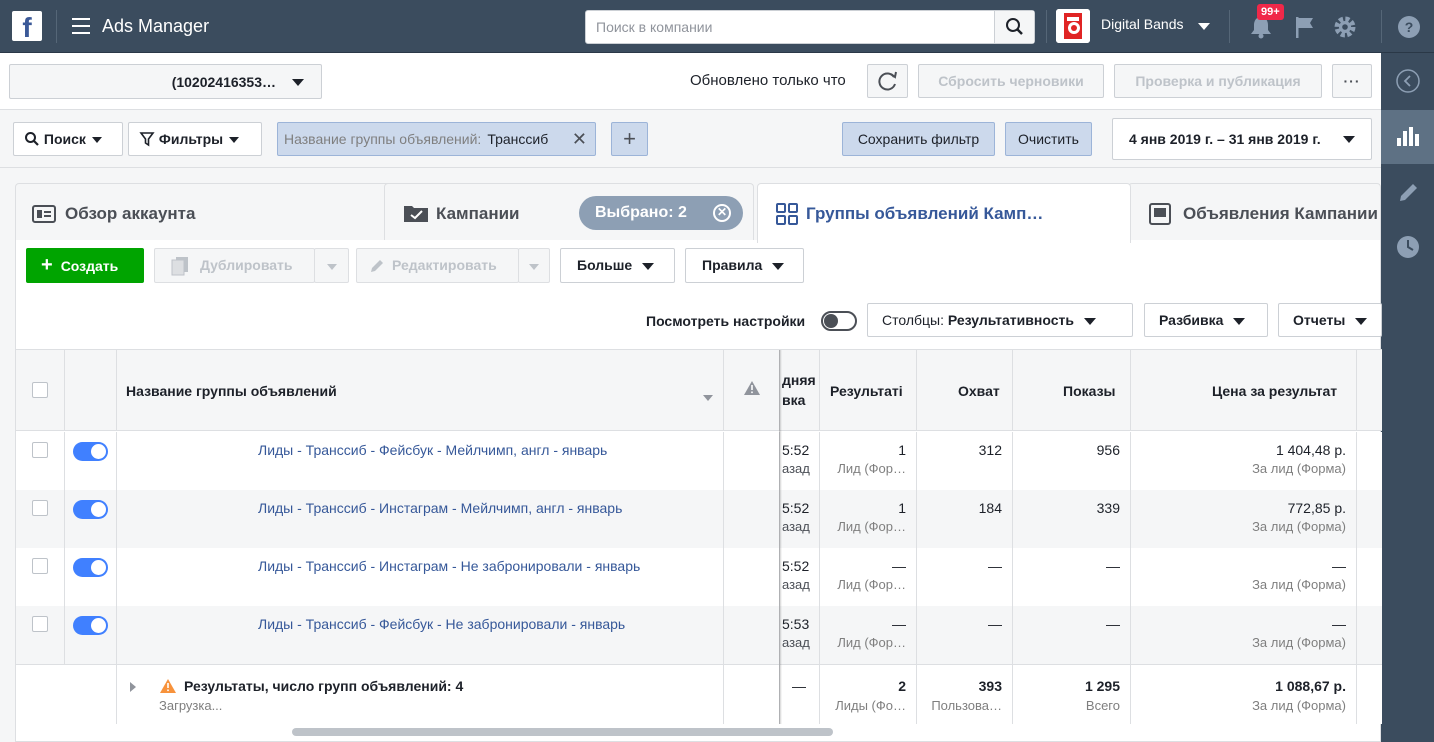 The width and height of the screenshot is (1434, 742). I want to click on horizontal-scrollbar, so click(562, 732).